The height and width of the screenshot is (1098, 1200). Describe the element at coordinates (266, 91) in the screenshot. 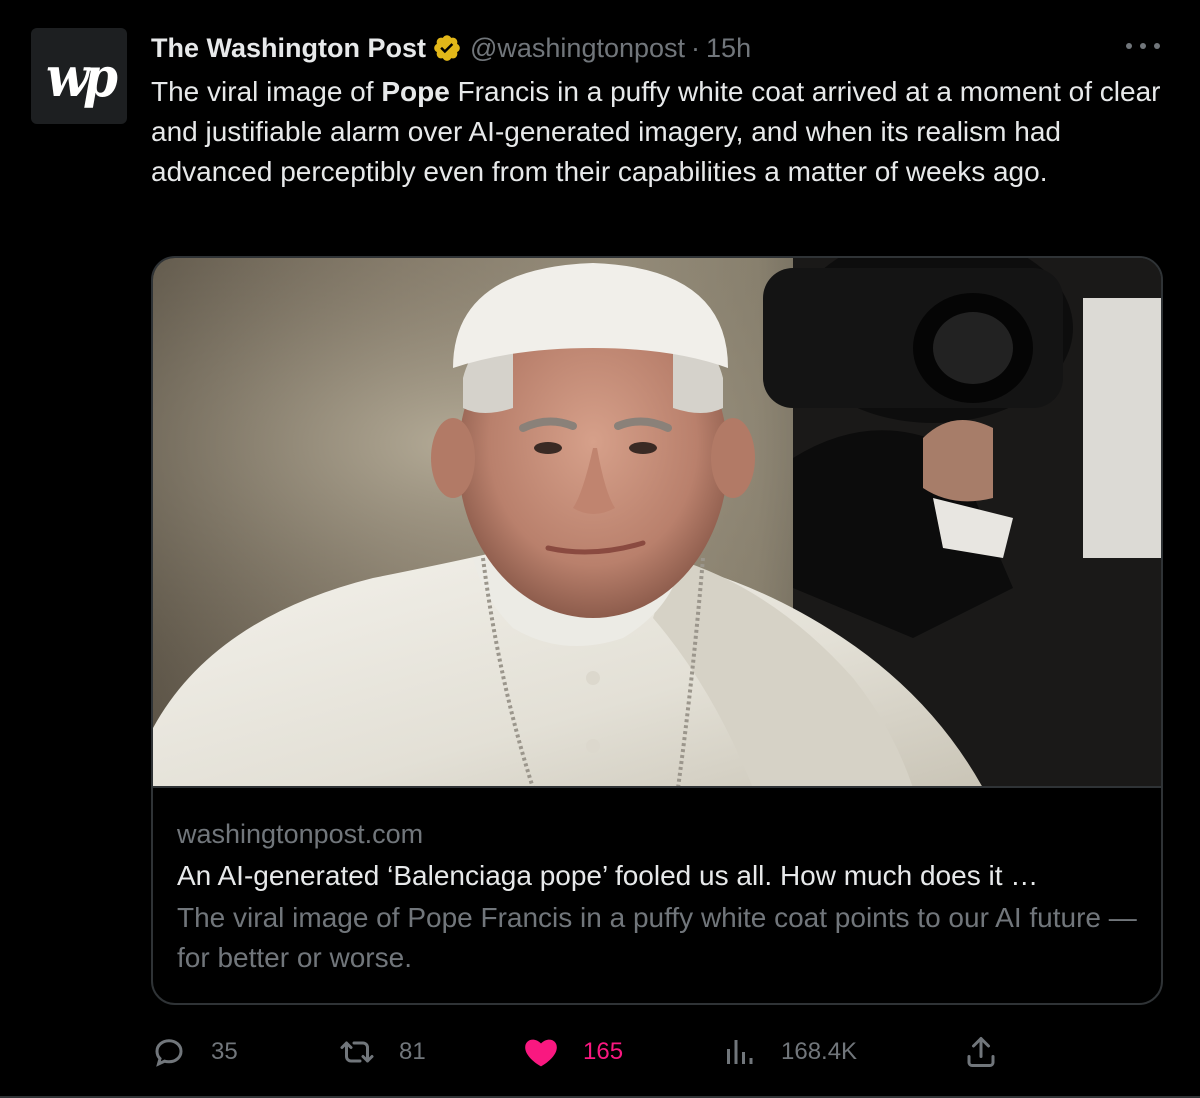

I see `tweet-text-part: The viral image of` at that location.